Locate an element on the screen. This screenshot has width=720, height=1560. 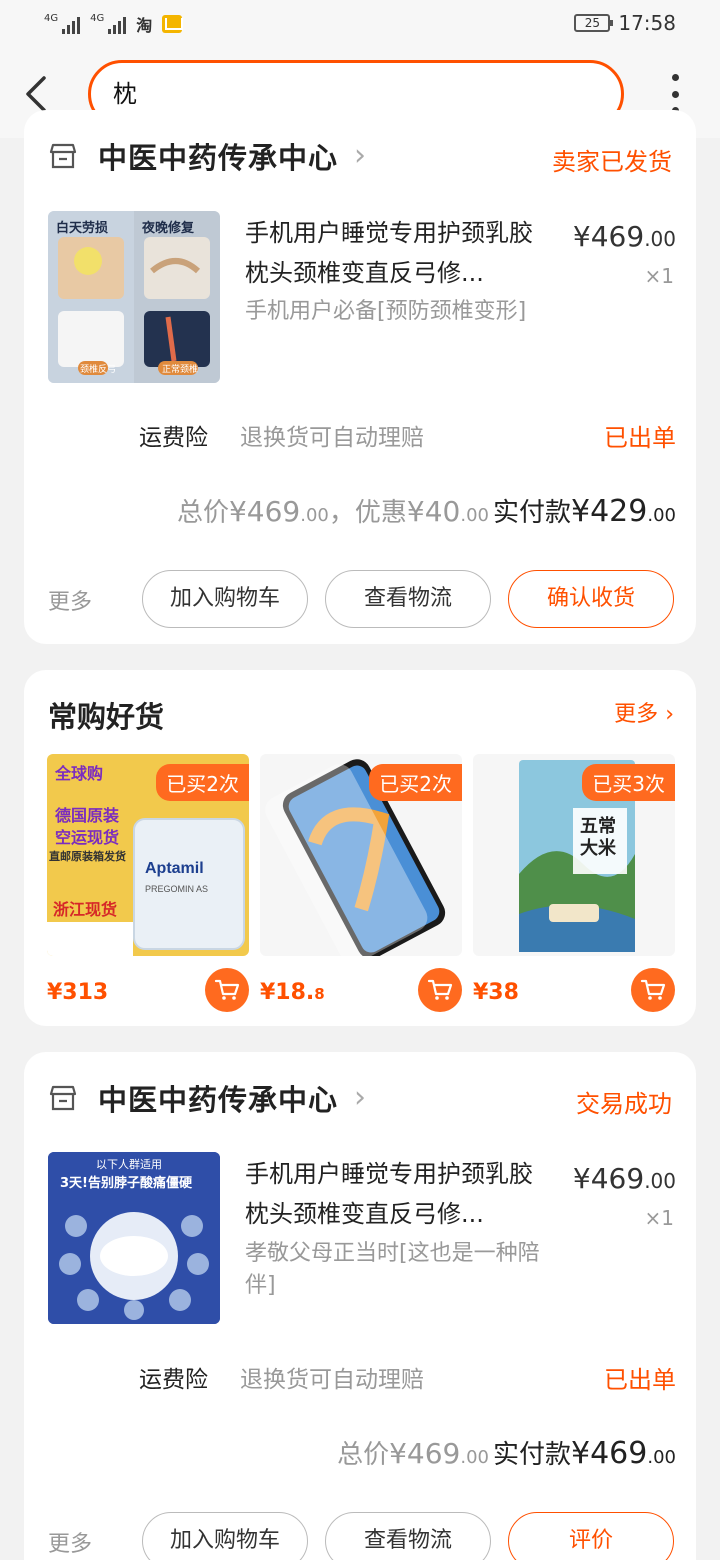
image-caption: 白天劳损 is located at coordinates (82, 228).